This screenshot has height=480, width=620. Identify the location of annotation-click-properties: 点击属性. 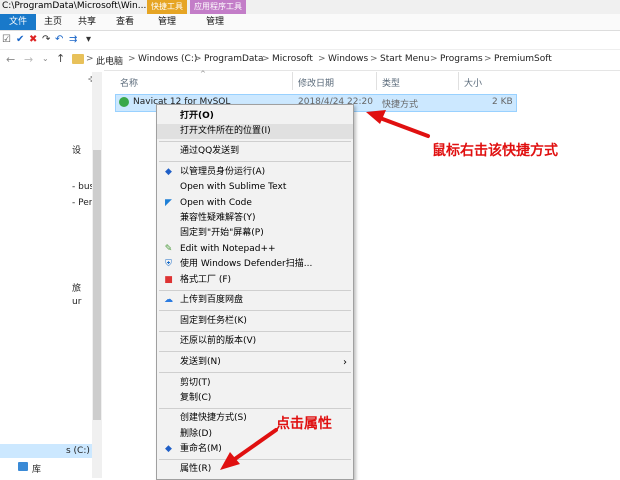
(304, 424).